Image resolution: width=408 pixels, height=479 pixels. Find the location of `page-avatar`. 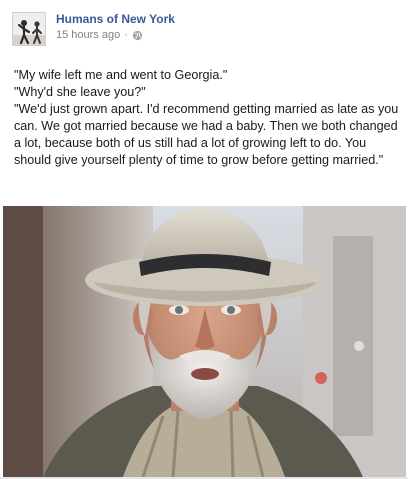

page-avatar is located at coordinates (29, 29).